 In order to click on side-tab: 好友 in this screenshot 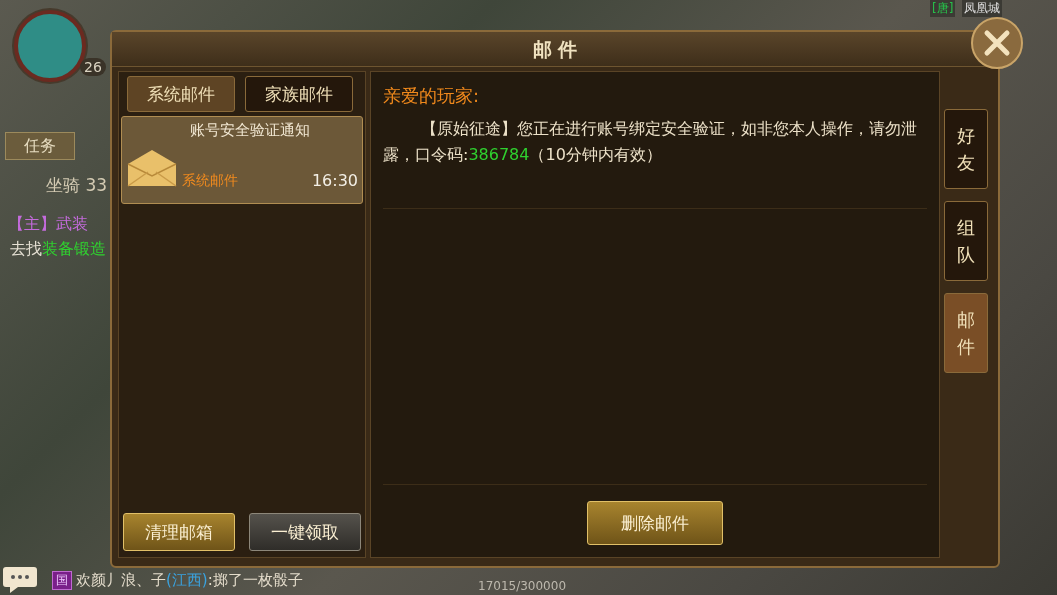, I will do `click(966, 149)`.